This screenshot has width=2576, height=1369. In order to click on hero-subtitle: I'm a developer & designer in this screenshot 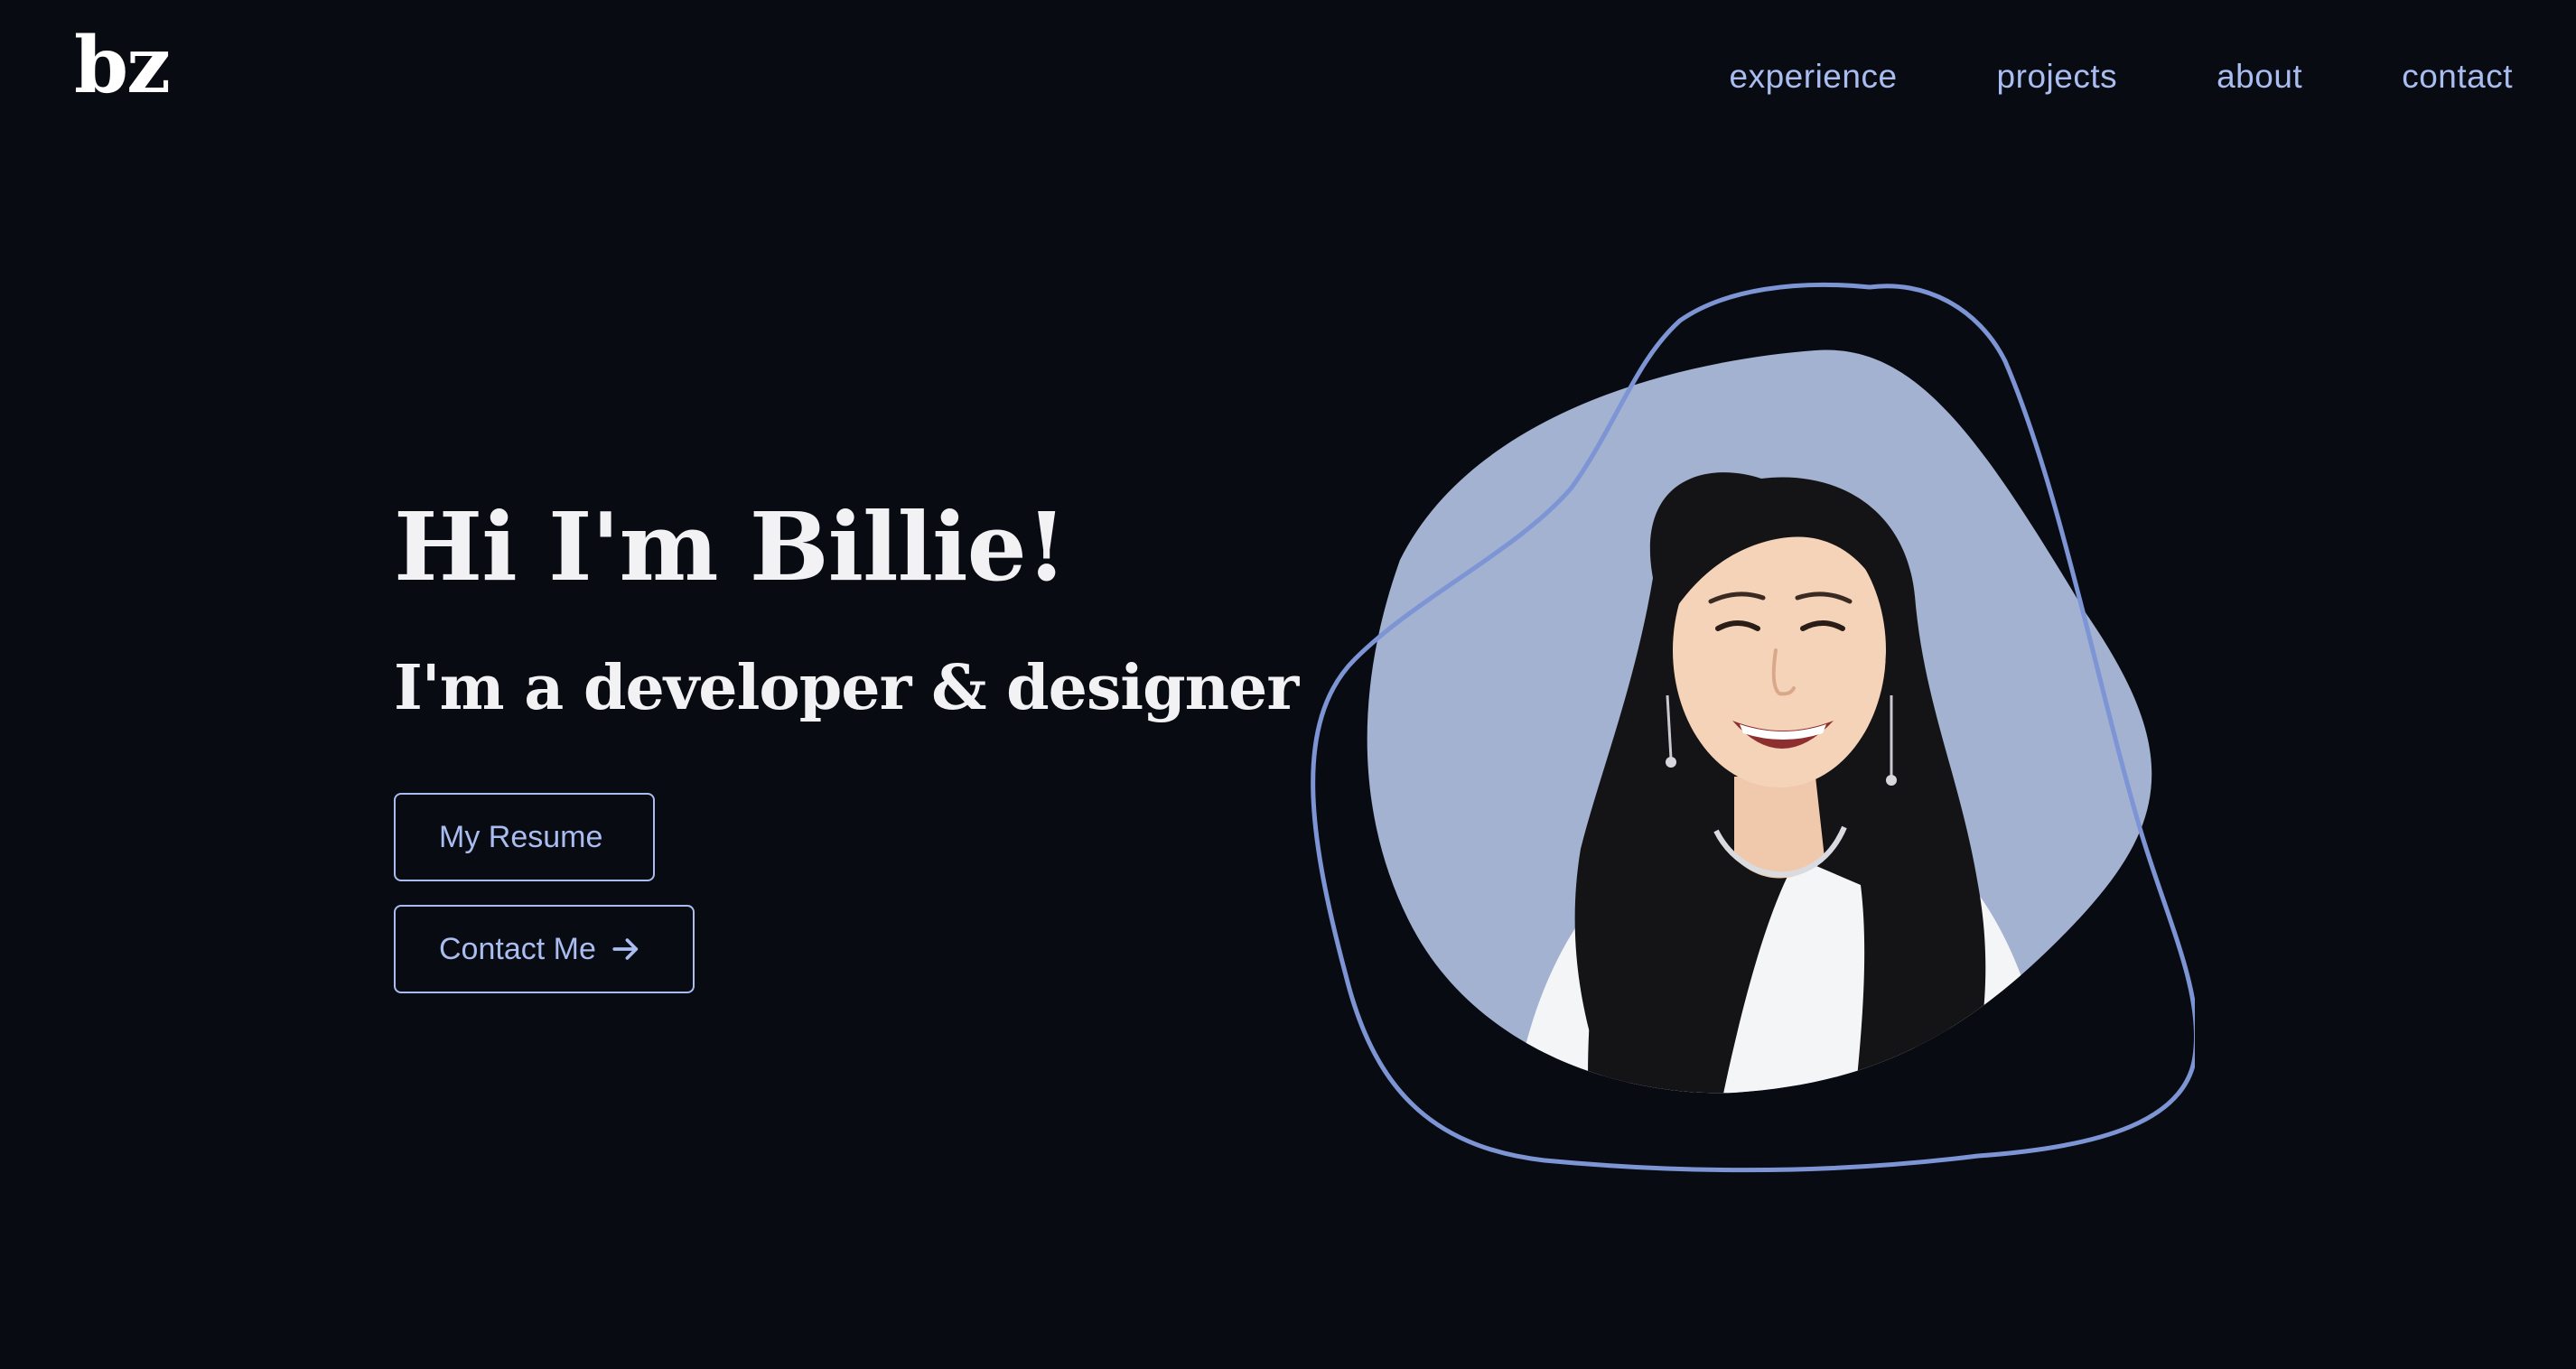, I will do `click(847, 688)`.